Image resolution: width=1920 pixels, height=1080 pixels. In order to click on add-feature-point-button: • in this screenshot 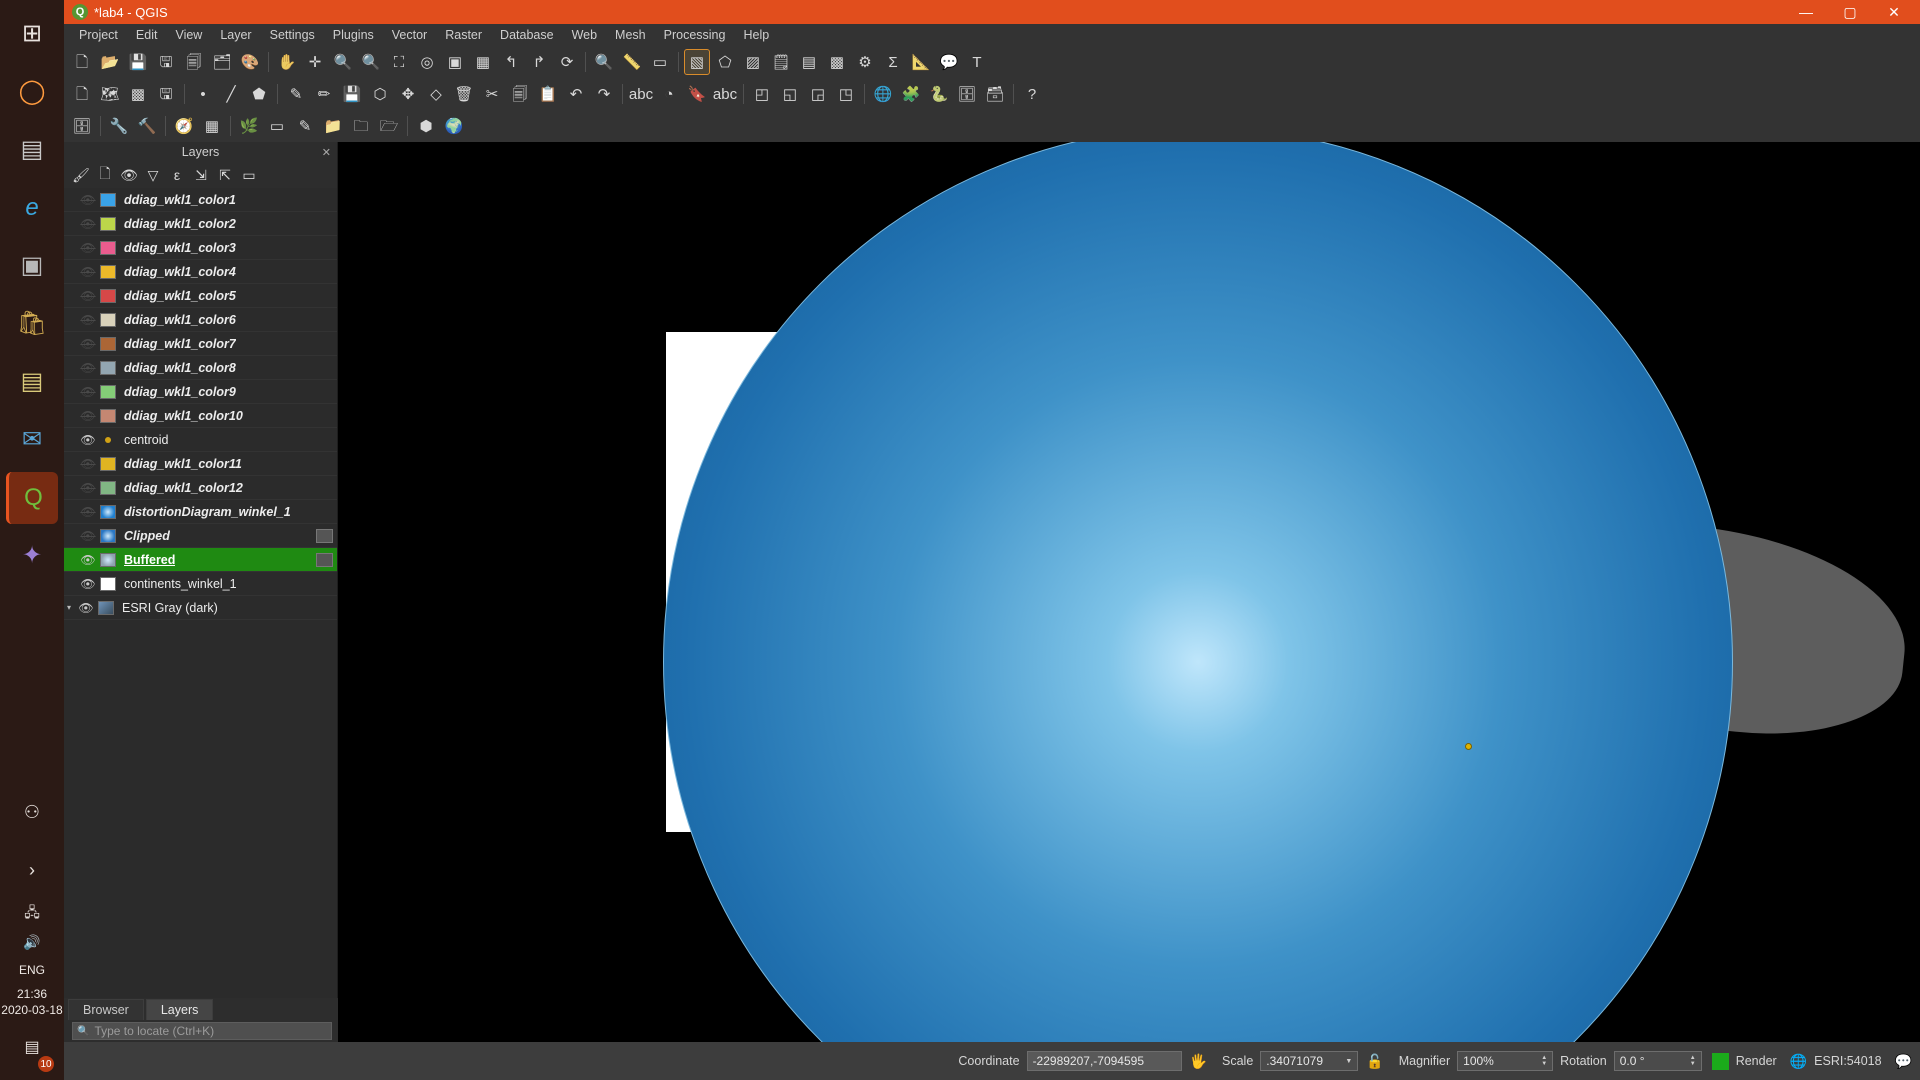, I will do `click(203, 94)`.